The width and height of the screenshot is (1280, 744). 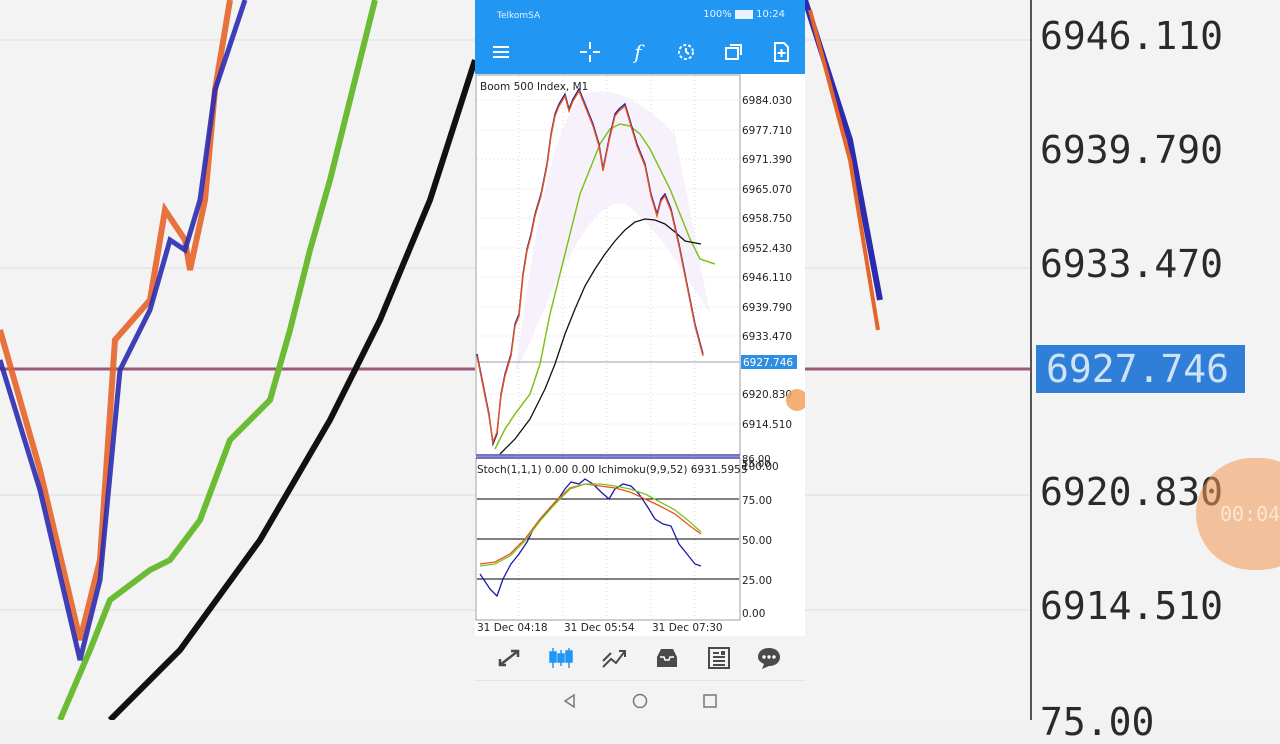 What do you see at coordinates (767, 308) in the screenshot?
I see `price-axis-label: 6939.790` at bounding box center [767, 308].